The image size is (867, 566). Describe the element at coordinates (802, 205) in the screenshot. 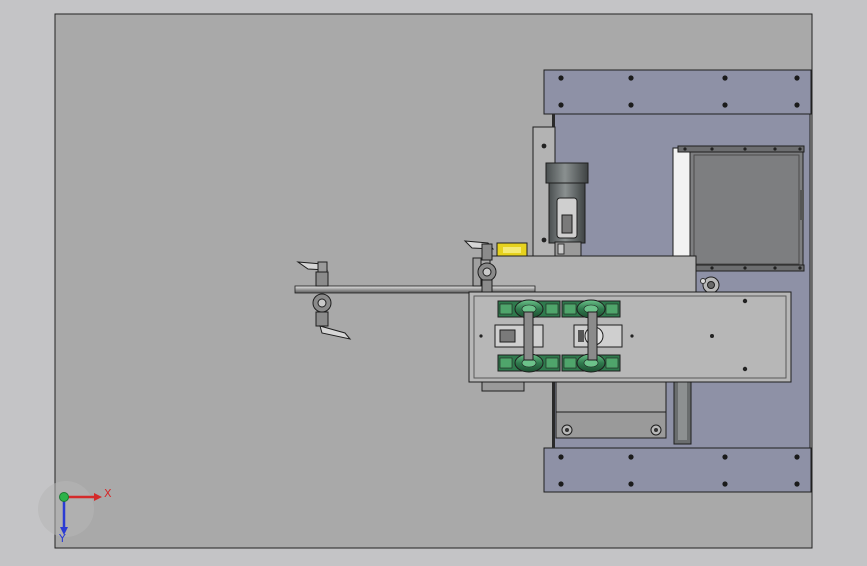

I see `motor-side-tab` at that location.